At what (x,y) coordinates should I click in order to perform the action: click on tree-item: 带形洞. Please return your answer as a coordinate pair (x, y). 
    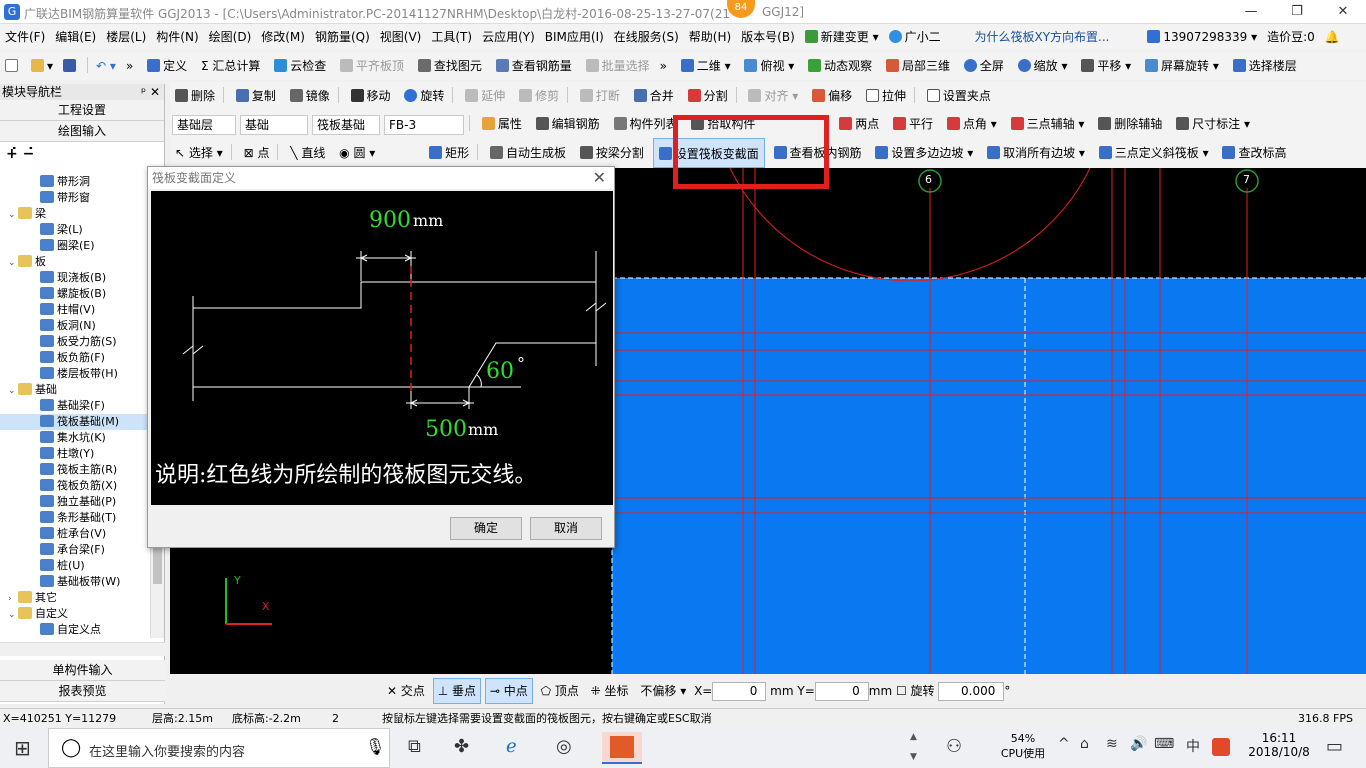
    Looking at the image, I should click on (75, 182).